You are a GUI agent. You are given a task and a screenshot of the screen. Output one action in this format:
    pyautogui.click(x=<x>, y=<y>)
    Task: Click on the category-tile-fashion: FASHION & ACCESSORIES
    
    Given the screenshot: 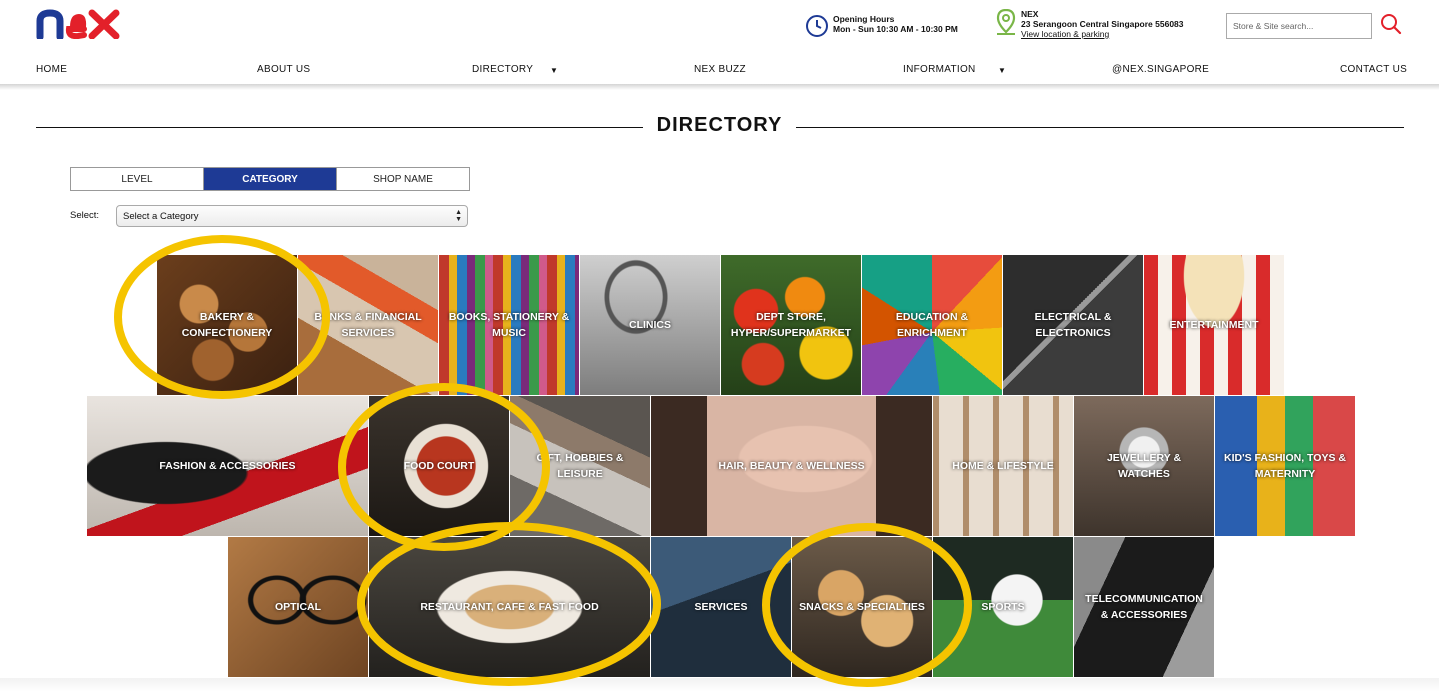 What is the action you would take?
    pyautogui.click(x=227, y=466)
    